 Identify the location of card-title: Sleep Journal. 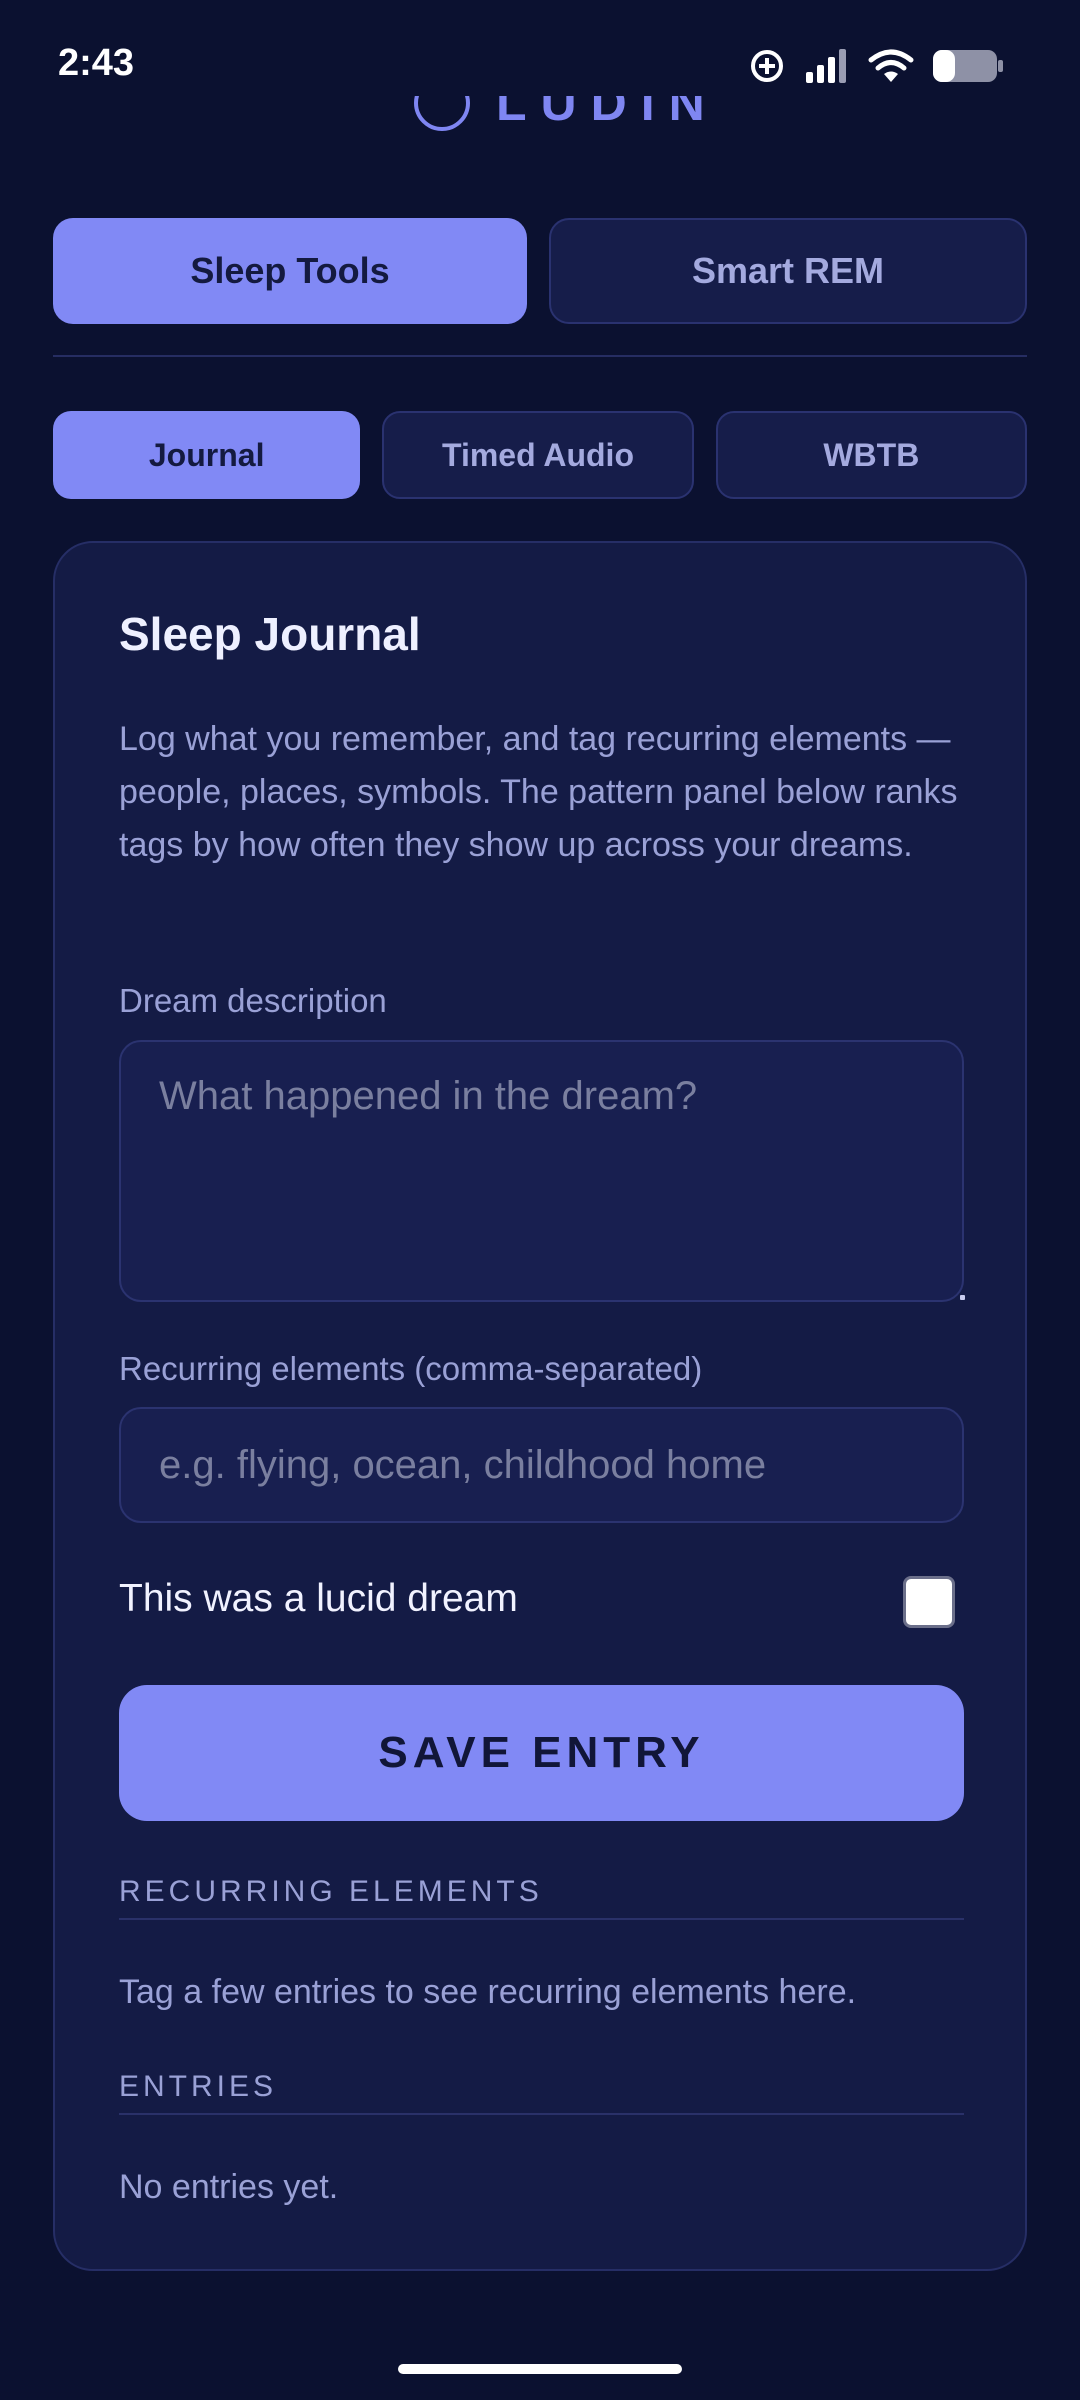
(270, 634).